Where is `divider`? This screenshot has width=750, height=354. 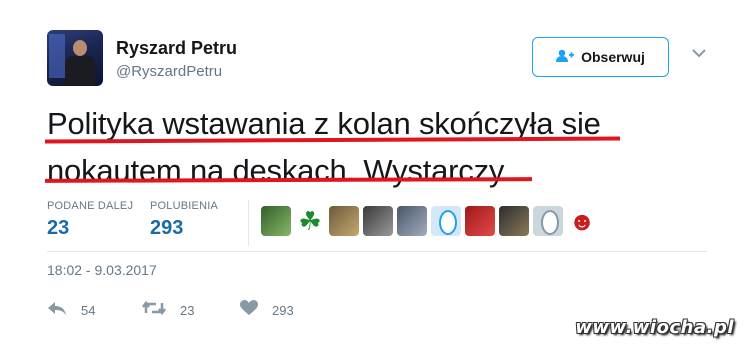 divider is located at coordinates (377, 251).